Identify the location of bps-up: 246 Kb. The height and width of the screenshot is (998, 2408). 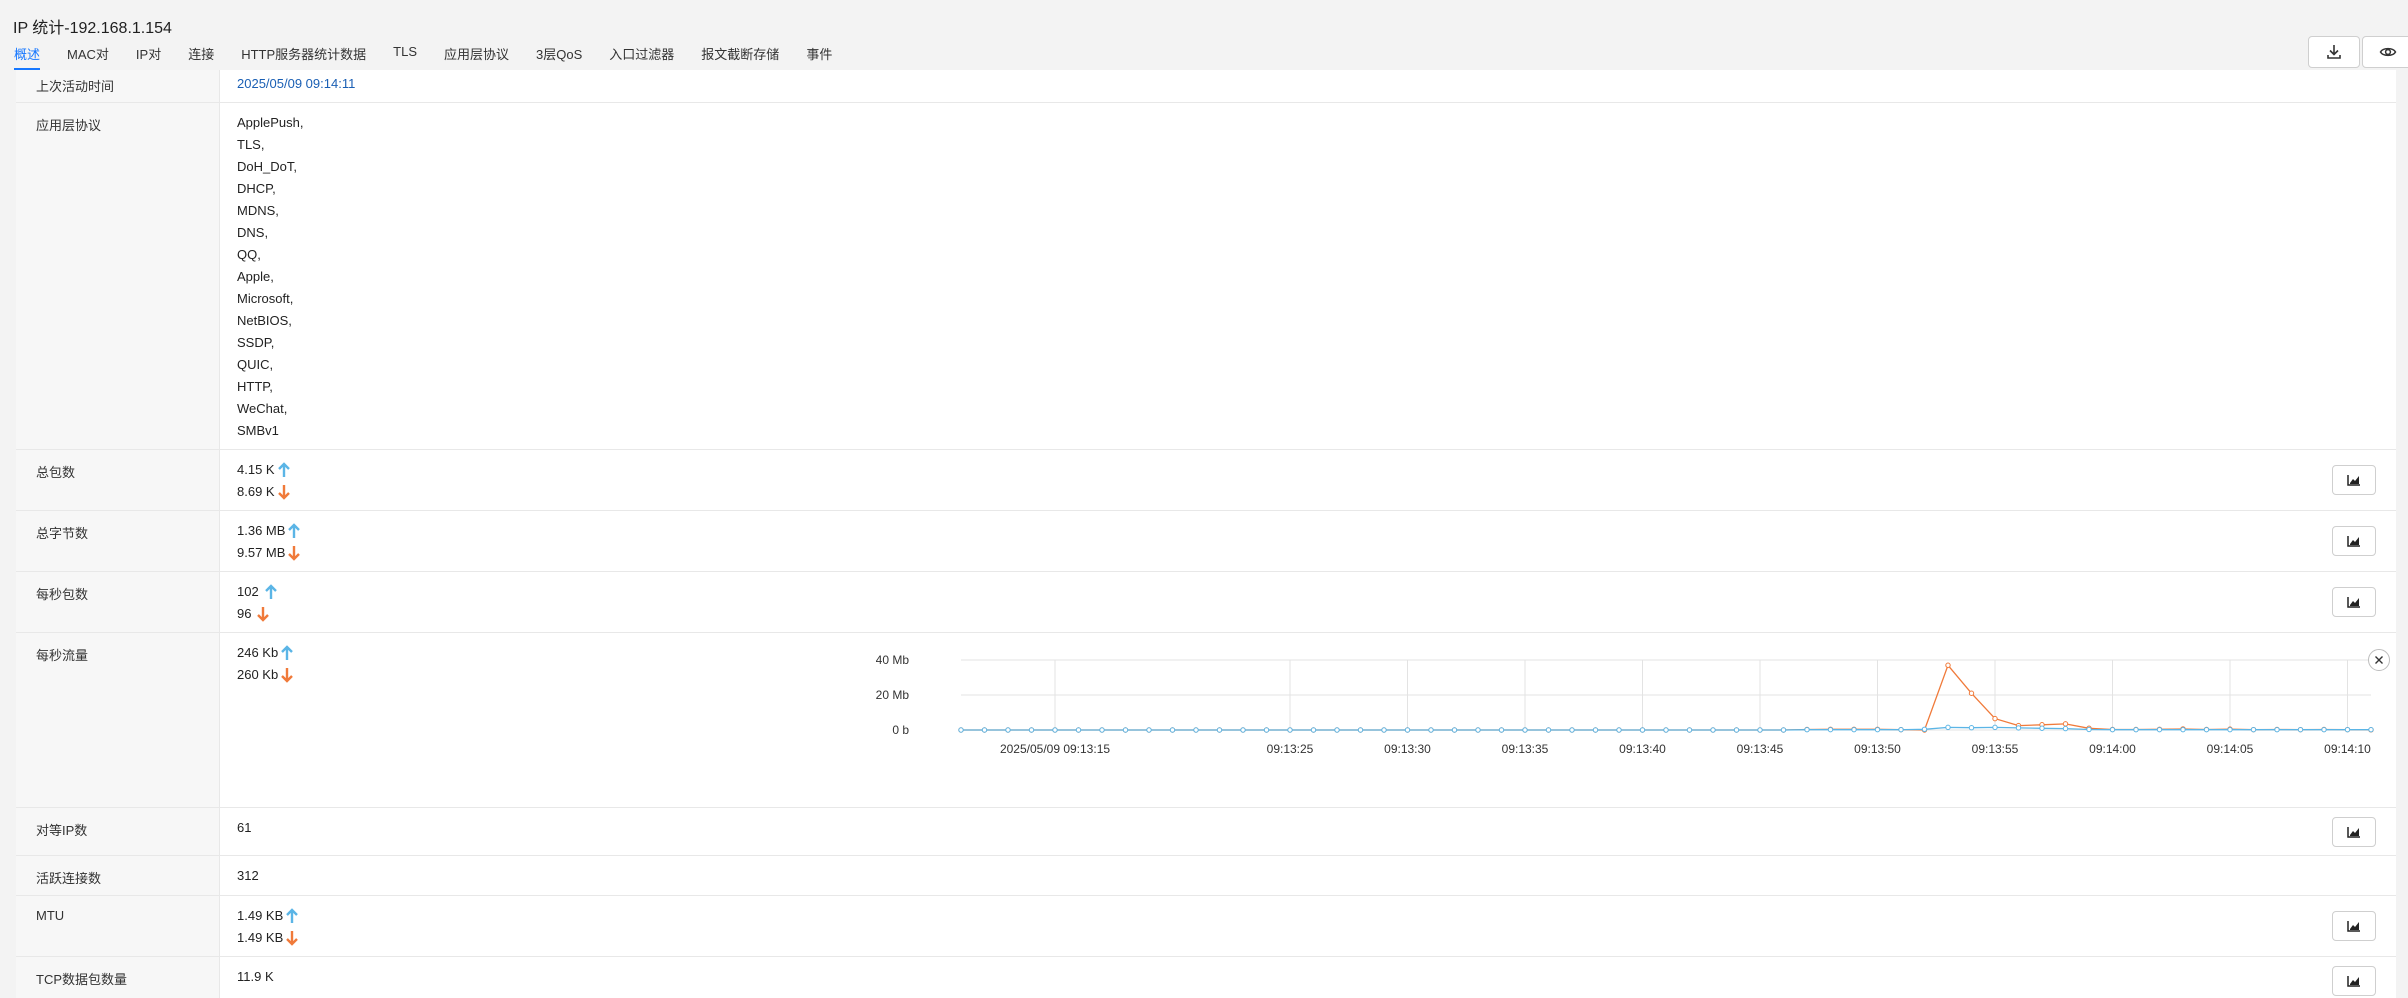
(258, 652).